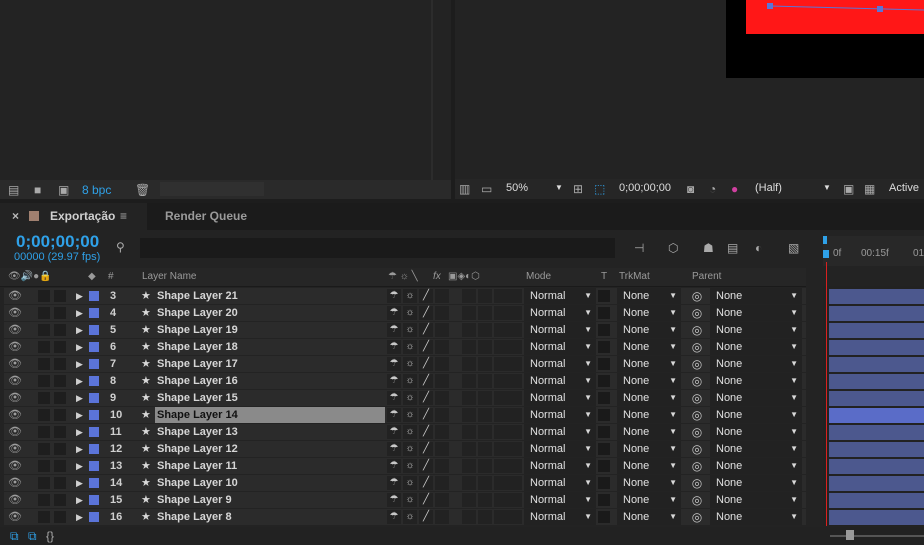 The height and width of the screenshot is (545, 924). I want to click on interpret-footage-icon: ▤, so click(13, 190).